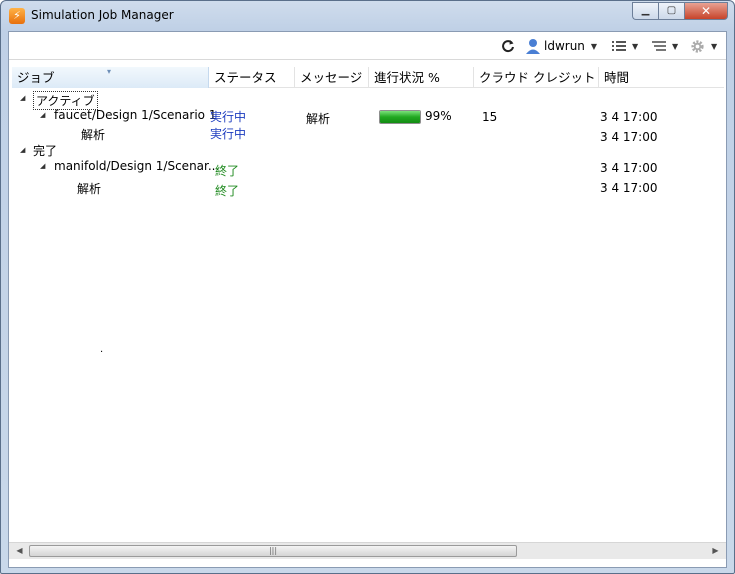 The height and width of the screenshot is (574, 735). What do you see at coordinates (273, 551) in the screenshot?
I see `scrollbar-thumb: |||` at bounding box center [273, 551].